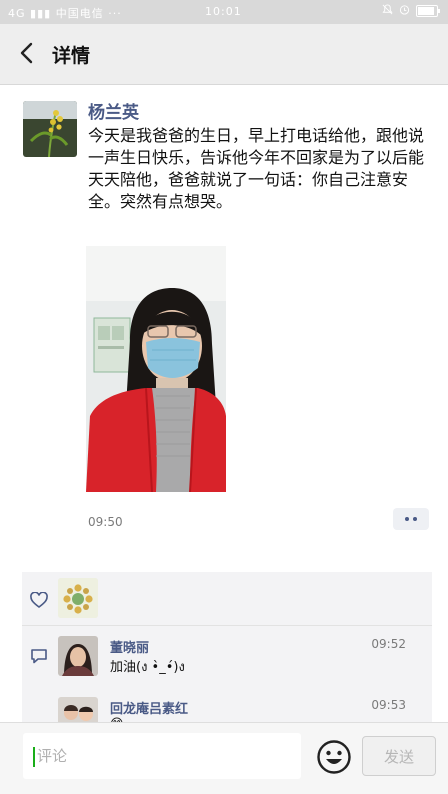  I want to click on commenter-avatar, so click(78, 656).